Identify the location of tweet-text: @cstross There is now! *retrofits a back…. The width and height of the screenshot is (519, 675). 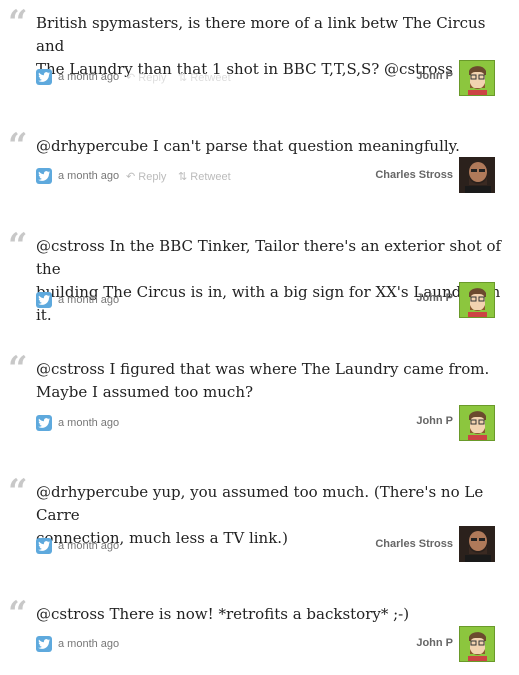
(223, 614).